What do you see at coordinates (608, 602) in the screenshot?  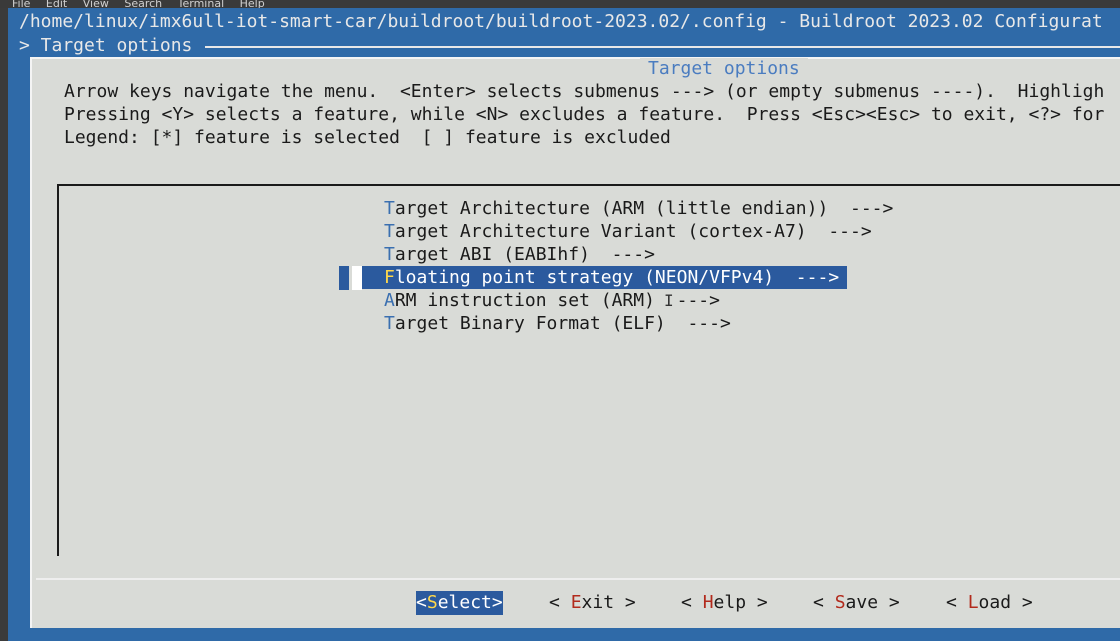 I see `button-label: xit >` at bounding box center [608, 602].